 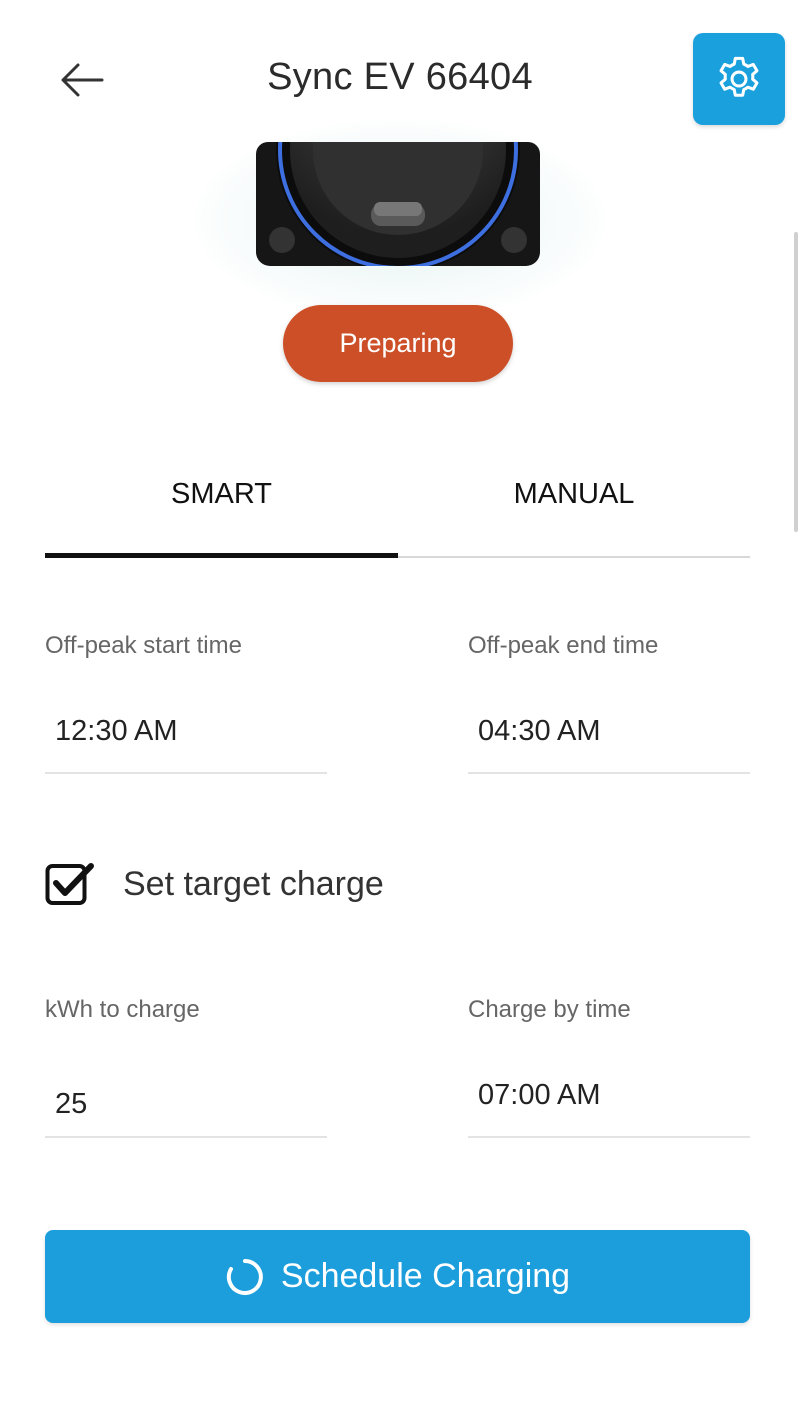 What do you see at coordinates (143, 645) in the screenshot?
I see `offpeak-start-label: Off-peak start time` at bounding box center [143, 645].